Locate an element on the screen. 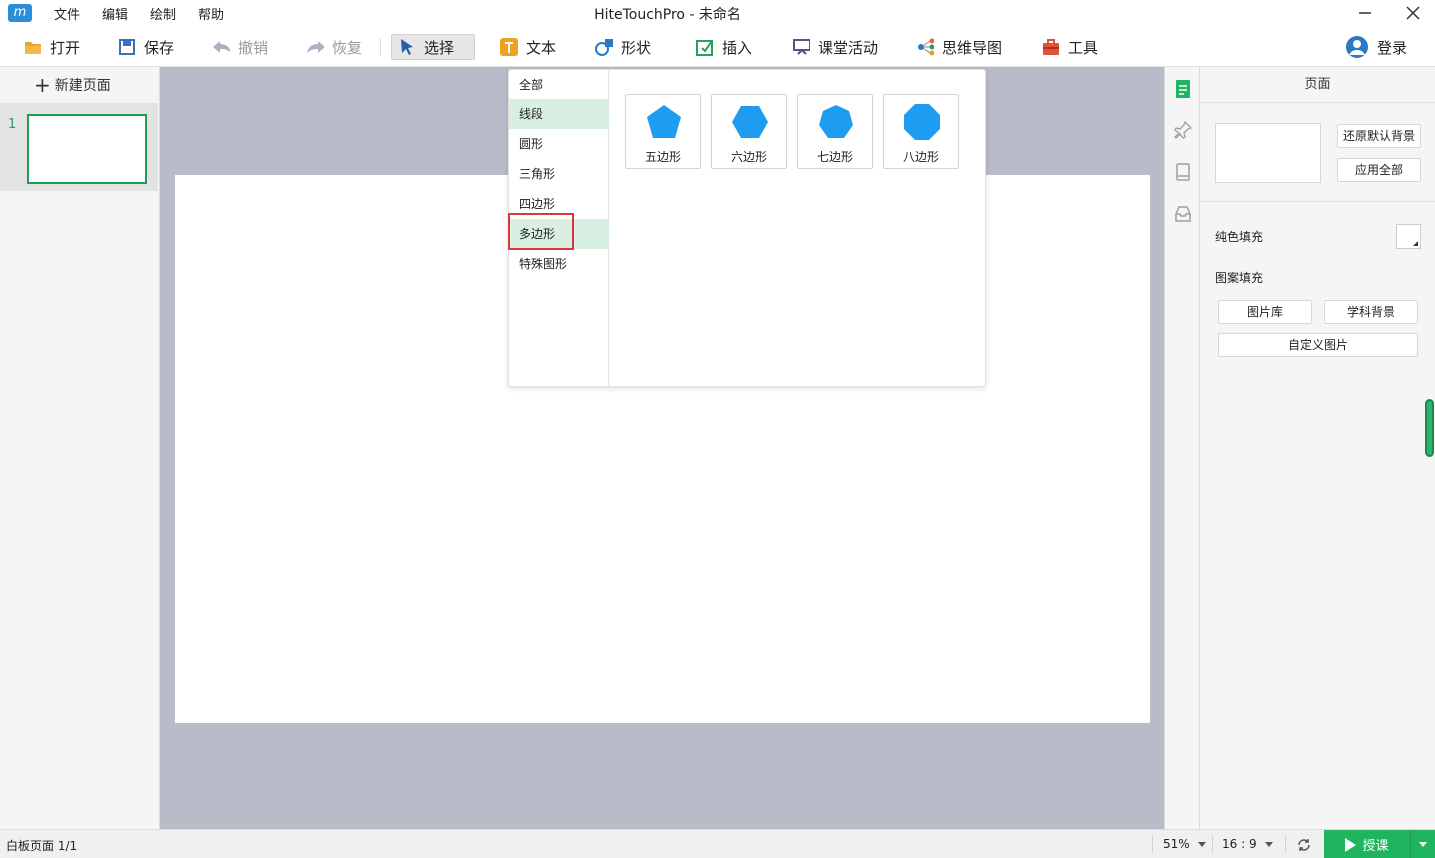 This screenshot has height=858, width=1435. class-activity-button: 课堂活动 is located at coordinates (835, 47).